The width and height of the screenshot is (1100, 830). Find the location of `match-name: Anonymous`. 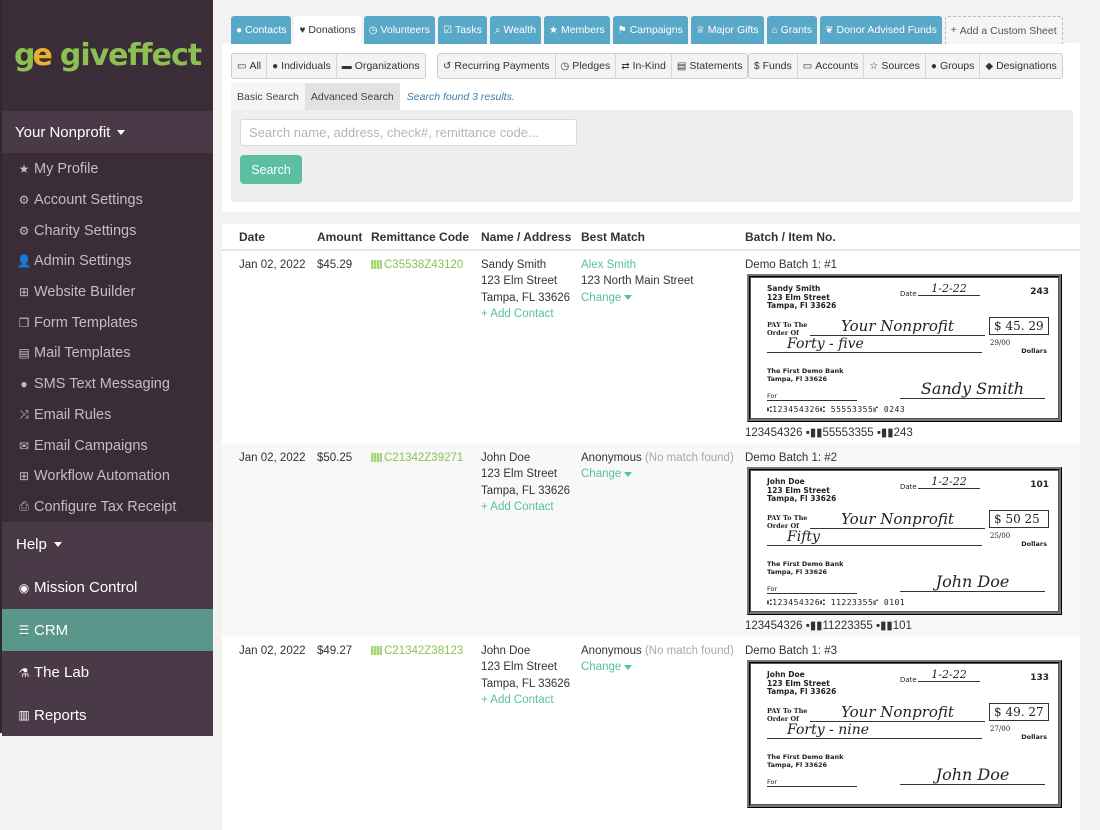

match-name: Anonymous is located at coordinates (611, 458).